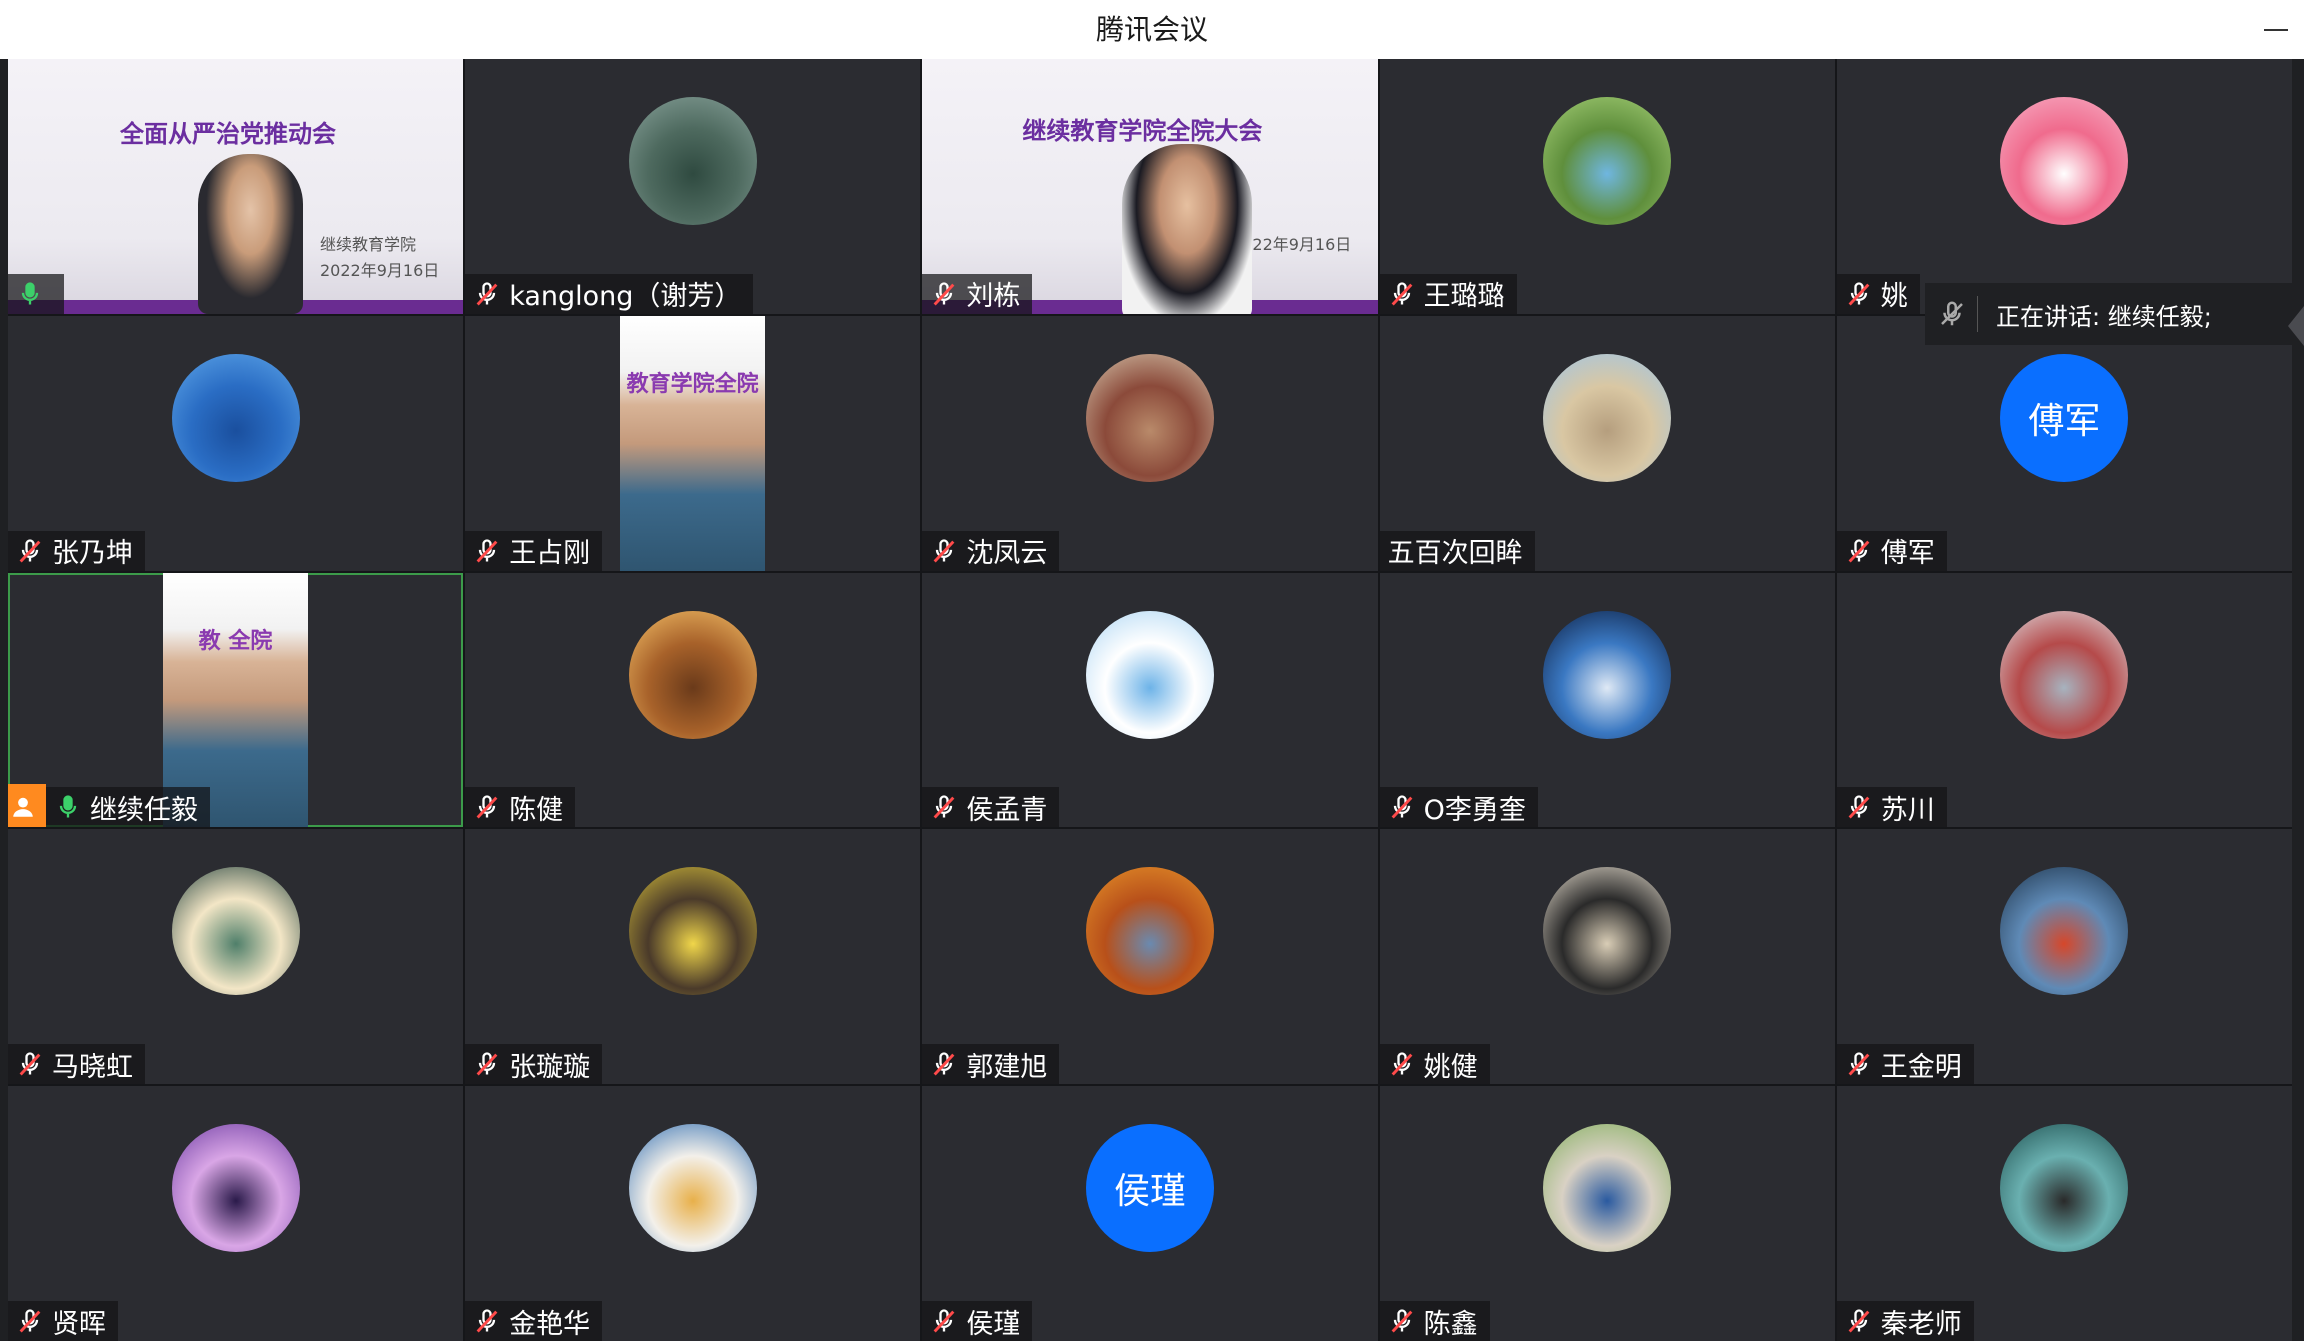  I want to click on participant-name-tag: 王璐璐, so click(1448, 293).